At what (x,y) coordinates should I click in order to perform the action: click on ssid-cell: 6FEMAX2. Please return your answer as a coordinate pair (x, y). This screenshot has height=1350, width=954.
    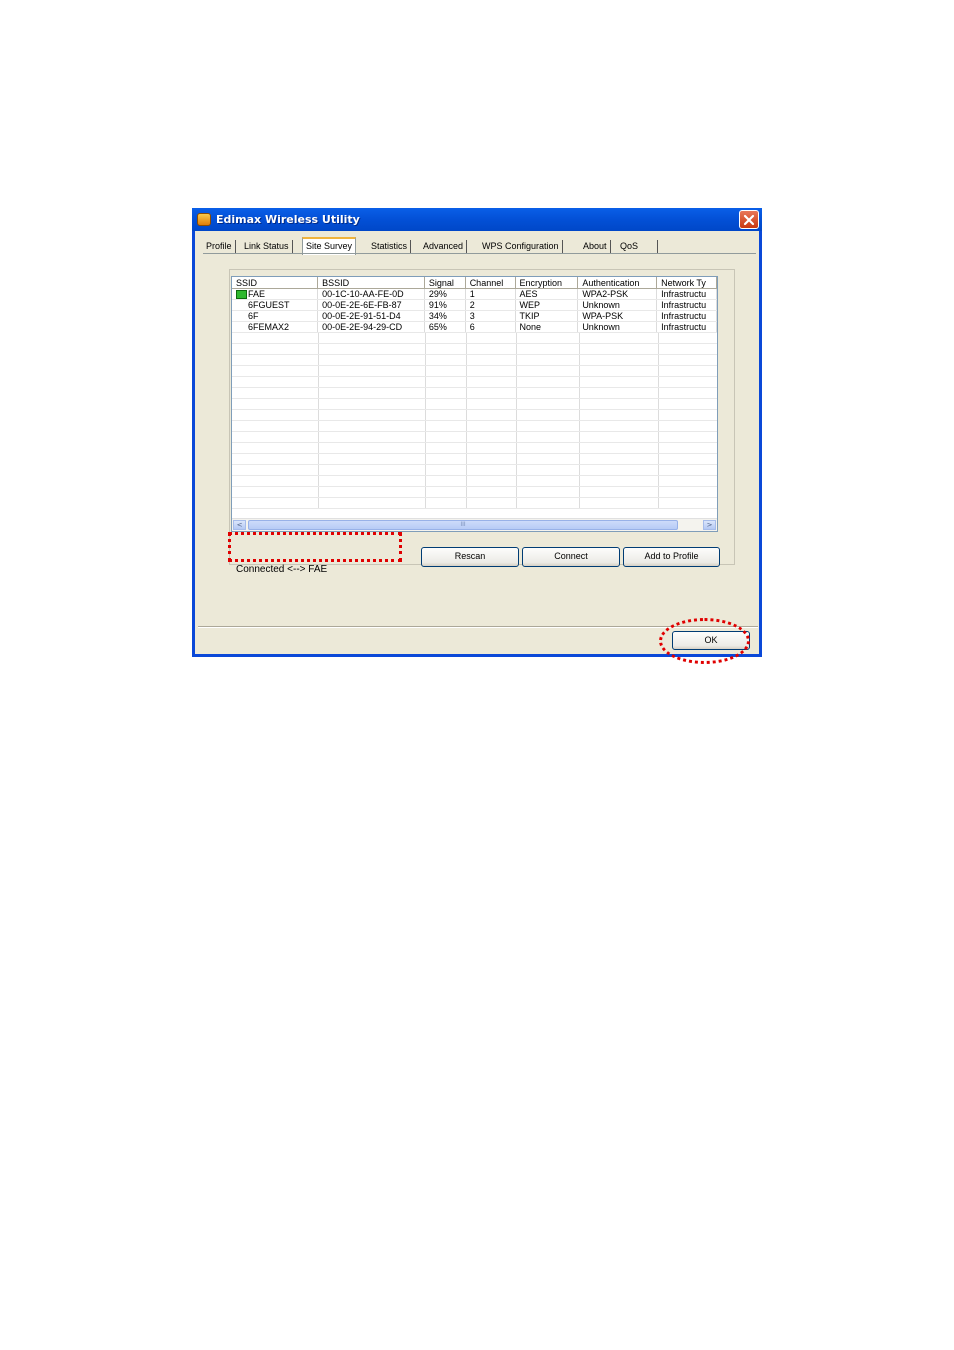
    Looking at the image, I should click on (275, 327).